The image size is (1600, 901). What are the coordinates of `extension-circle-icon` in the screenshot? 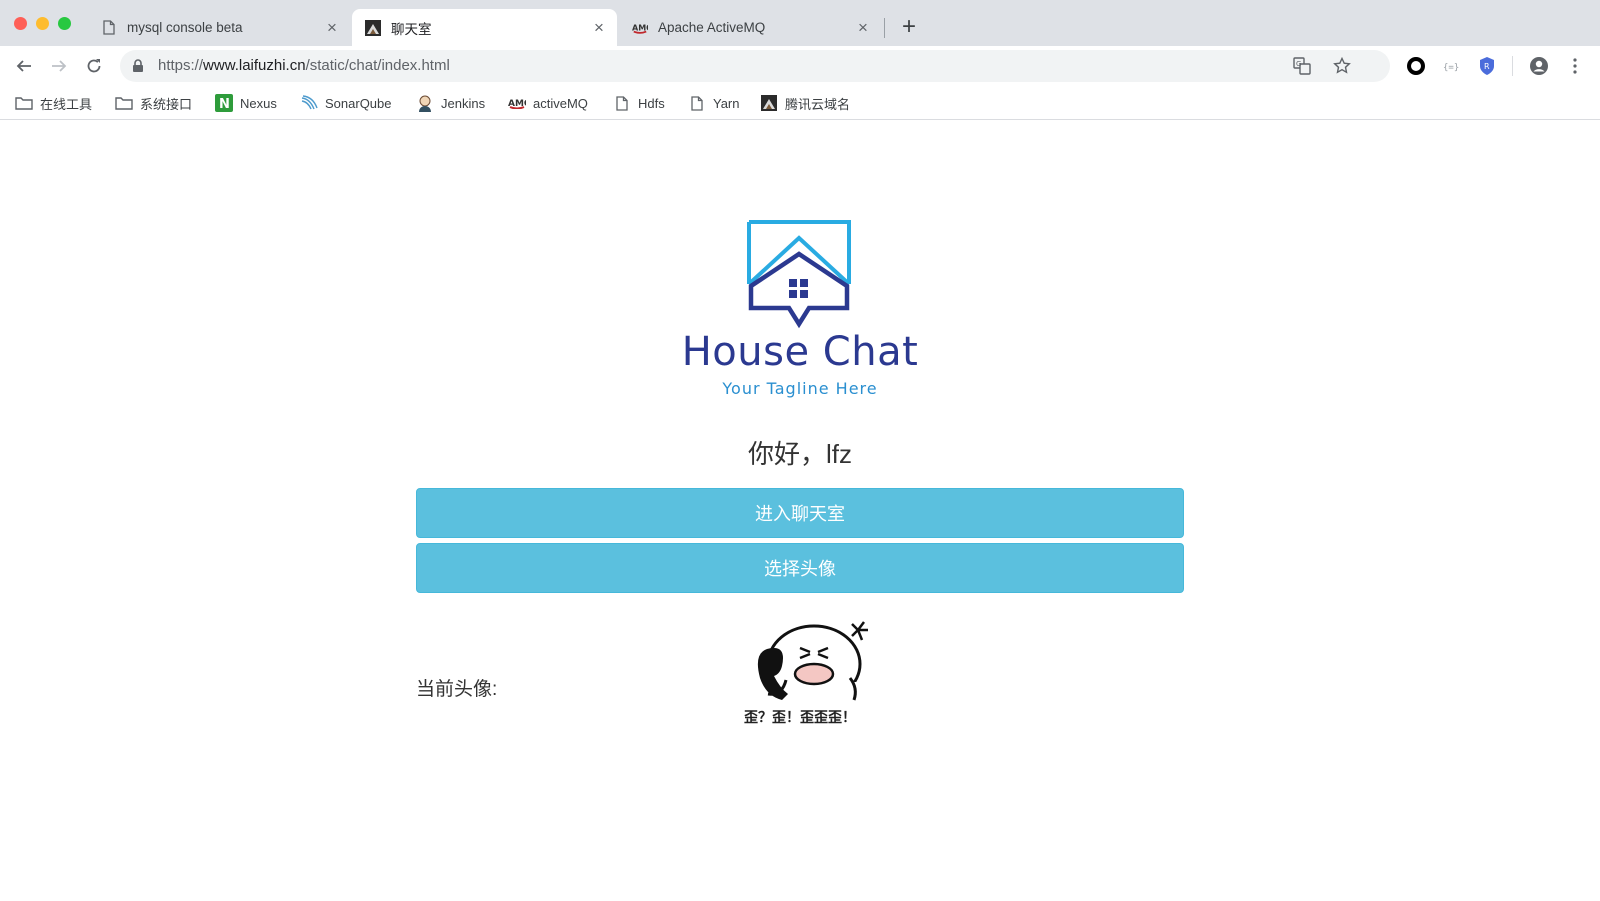 It's located at (1416, 66).